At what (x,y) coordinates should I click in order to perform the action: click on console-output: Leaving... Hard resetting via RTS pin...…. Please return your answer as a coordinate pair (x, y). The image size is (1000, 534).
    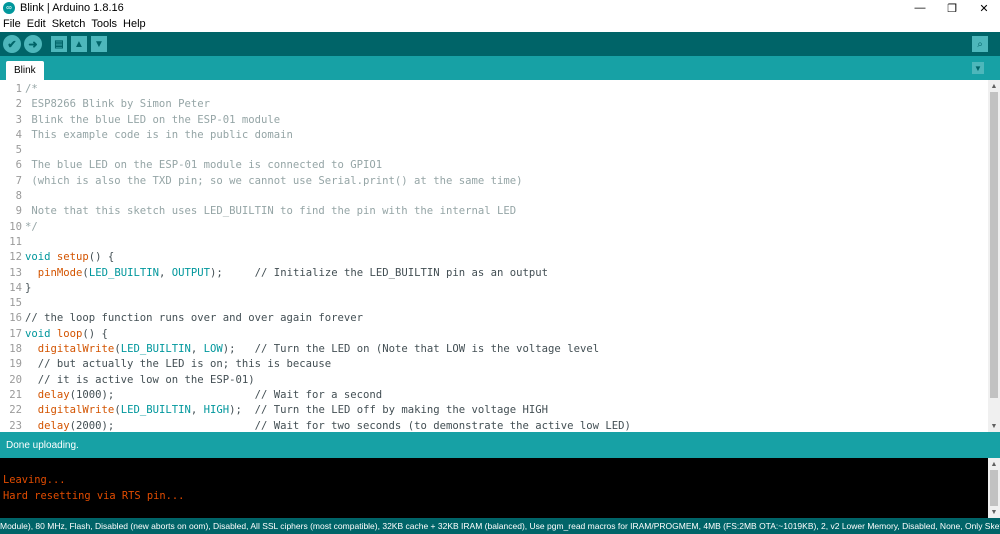
    Looking at the image, I should click on (500, 488).